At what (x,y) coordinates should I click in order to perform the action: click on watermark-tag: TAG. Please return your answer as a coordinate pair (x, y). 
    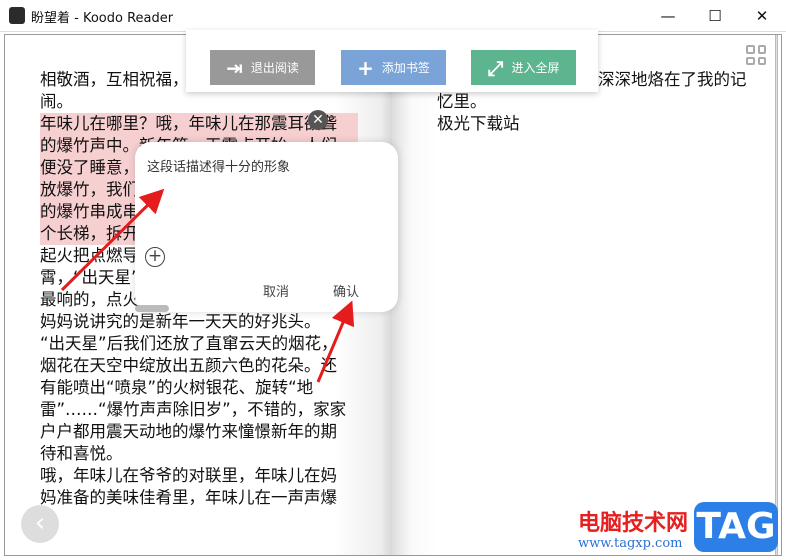
    Looking at the image, I should click on (736, 527).